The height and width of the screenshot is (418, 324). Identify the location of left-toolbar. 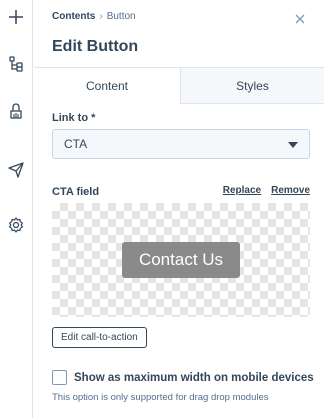
(16, 209).